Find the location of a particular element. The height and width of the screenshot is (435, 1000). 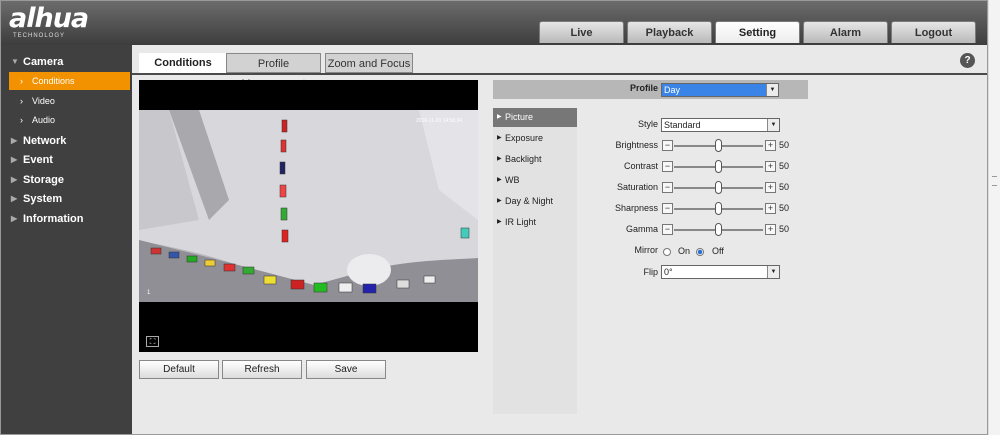

tab-zoom-and-focus: Zoom and Focus is located at coordinates (369, 63).